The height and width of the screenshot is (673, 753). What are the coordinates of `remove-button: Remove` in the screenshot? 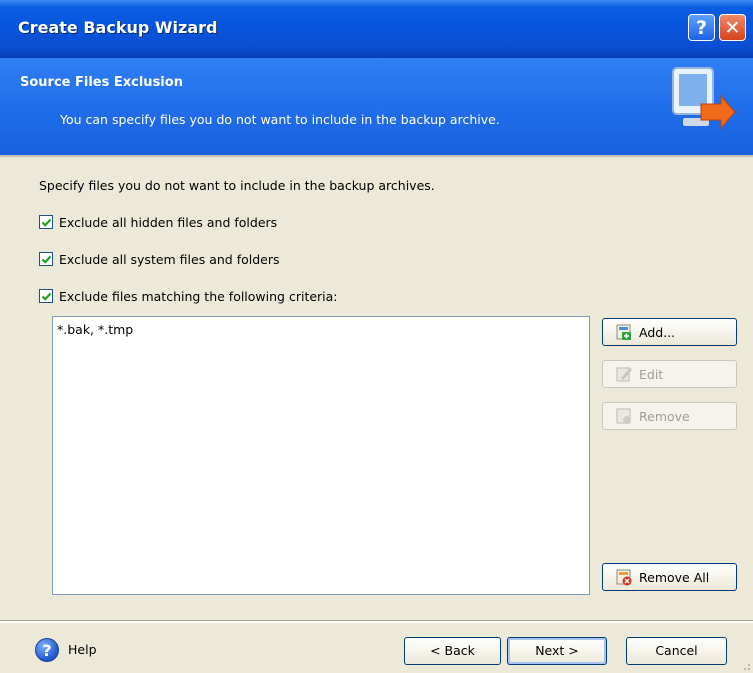 It's located at (669, 416).